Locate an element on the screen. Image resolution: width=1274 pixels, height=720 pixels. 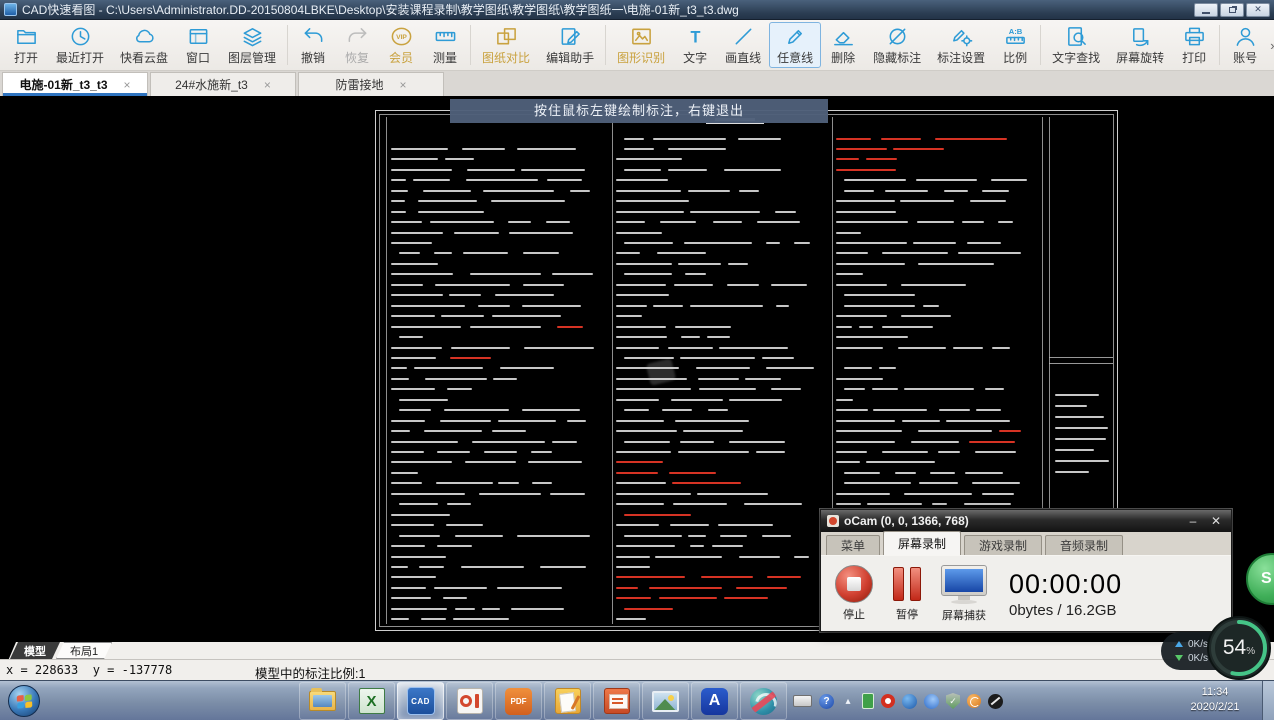
toolbar-button-freehand-line: 任意线 is located at coordinates (795, 45).